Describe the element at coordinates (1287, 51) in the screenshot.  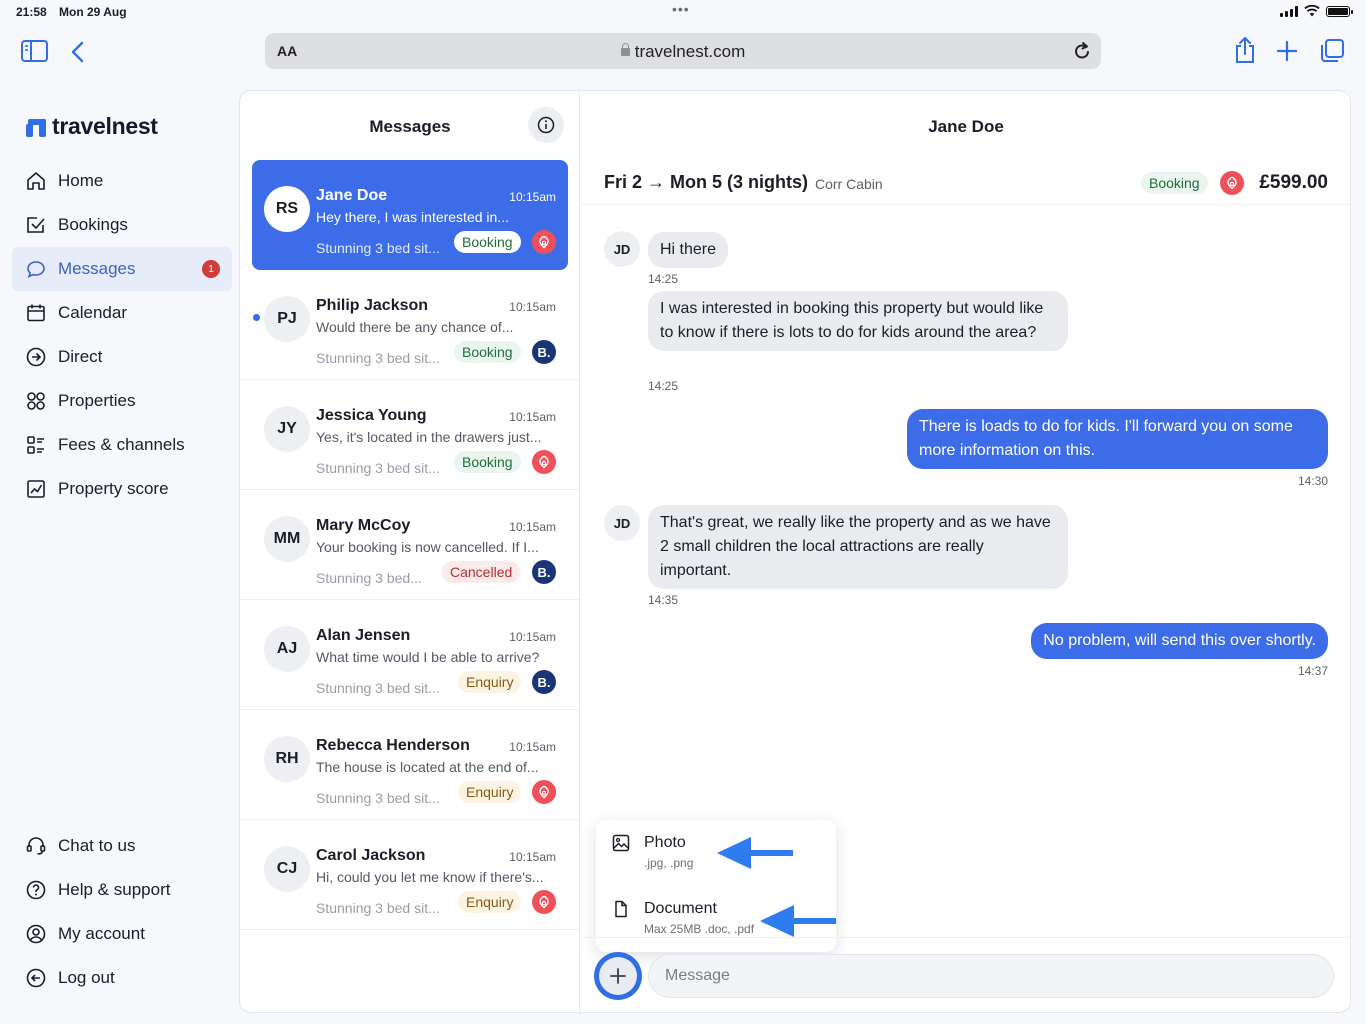
I see `new-tab-icon` at that location.